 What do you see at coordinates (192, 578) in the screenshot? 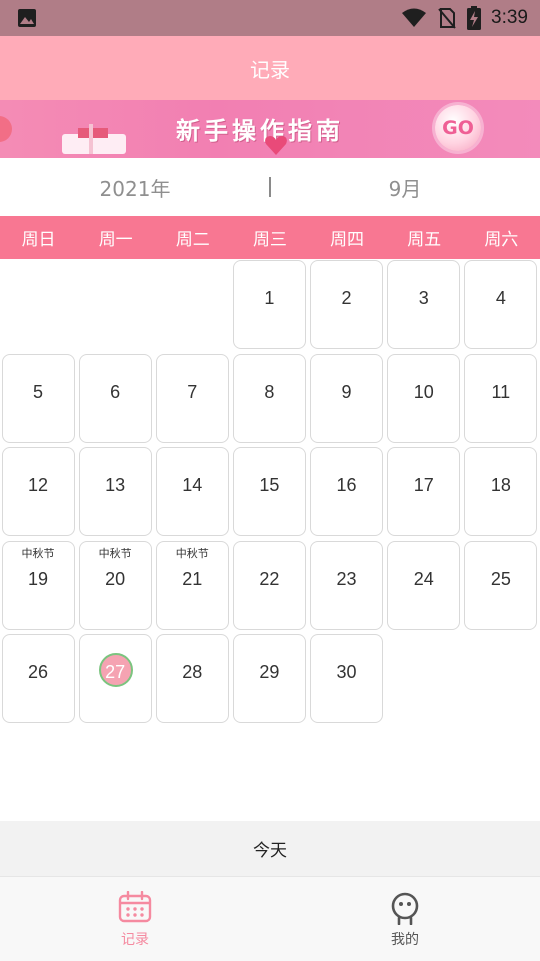
I see `day-number: 21` at bounding box center [192, 578].